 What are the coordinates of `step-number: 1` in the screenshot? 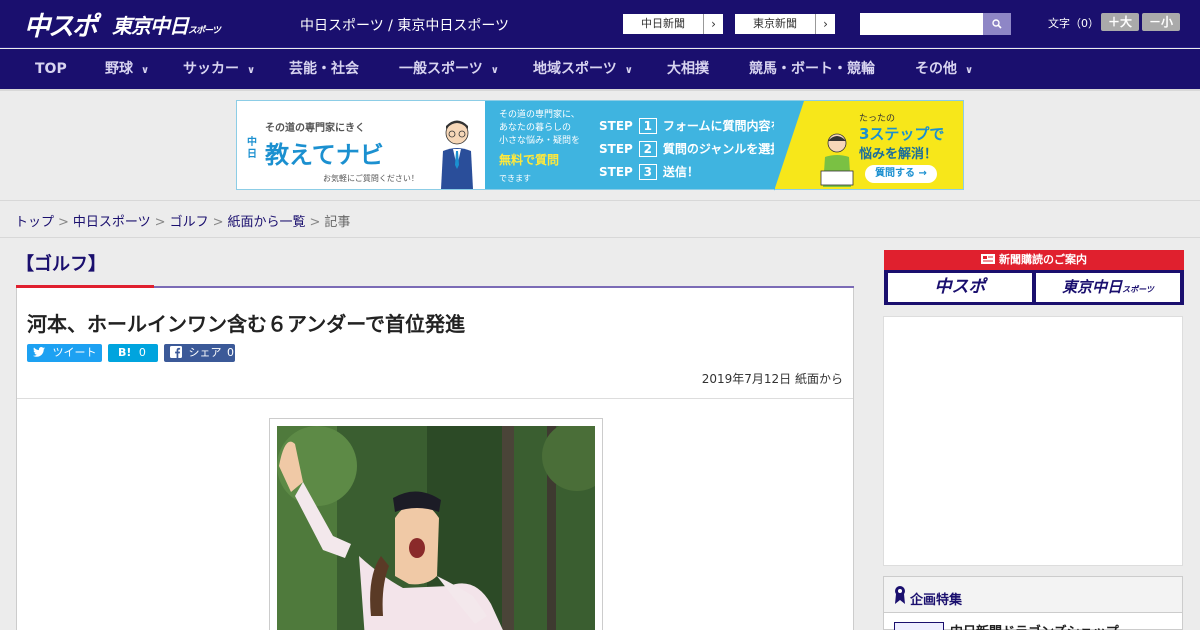 It's located at (647, 126).